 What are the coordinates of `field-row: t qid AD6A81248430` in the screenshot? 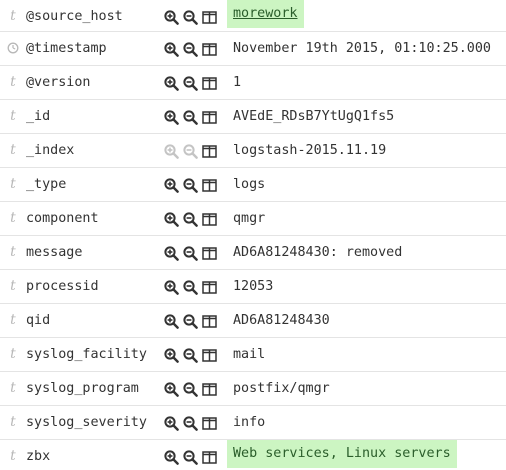 It's located at (253, 321).